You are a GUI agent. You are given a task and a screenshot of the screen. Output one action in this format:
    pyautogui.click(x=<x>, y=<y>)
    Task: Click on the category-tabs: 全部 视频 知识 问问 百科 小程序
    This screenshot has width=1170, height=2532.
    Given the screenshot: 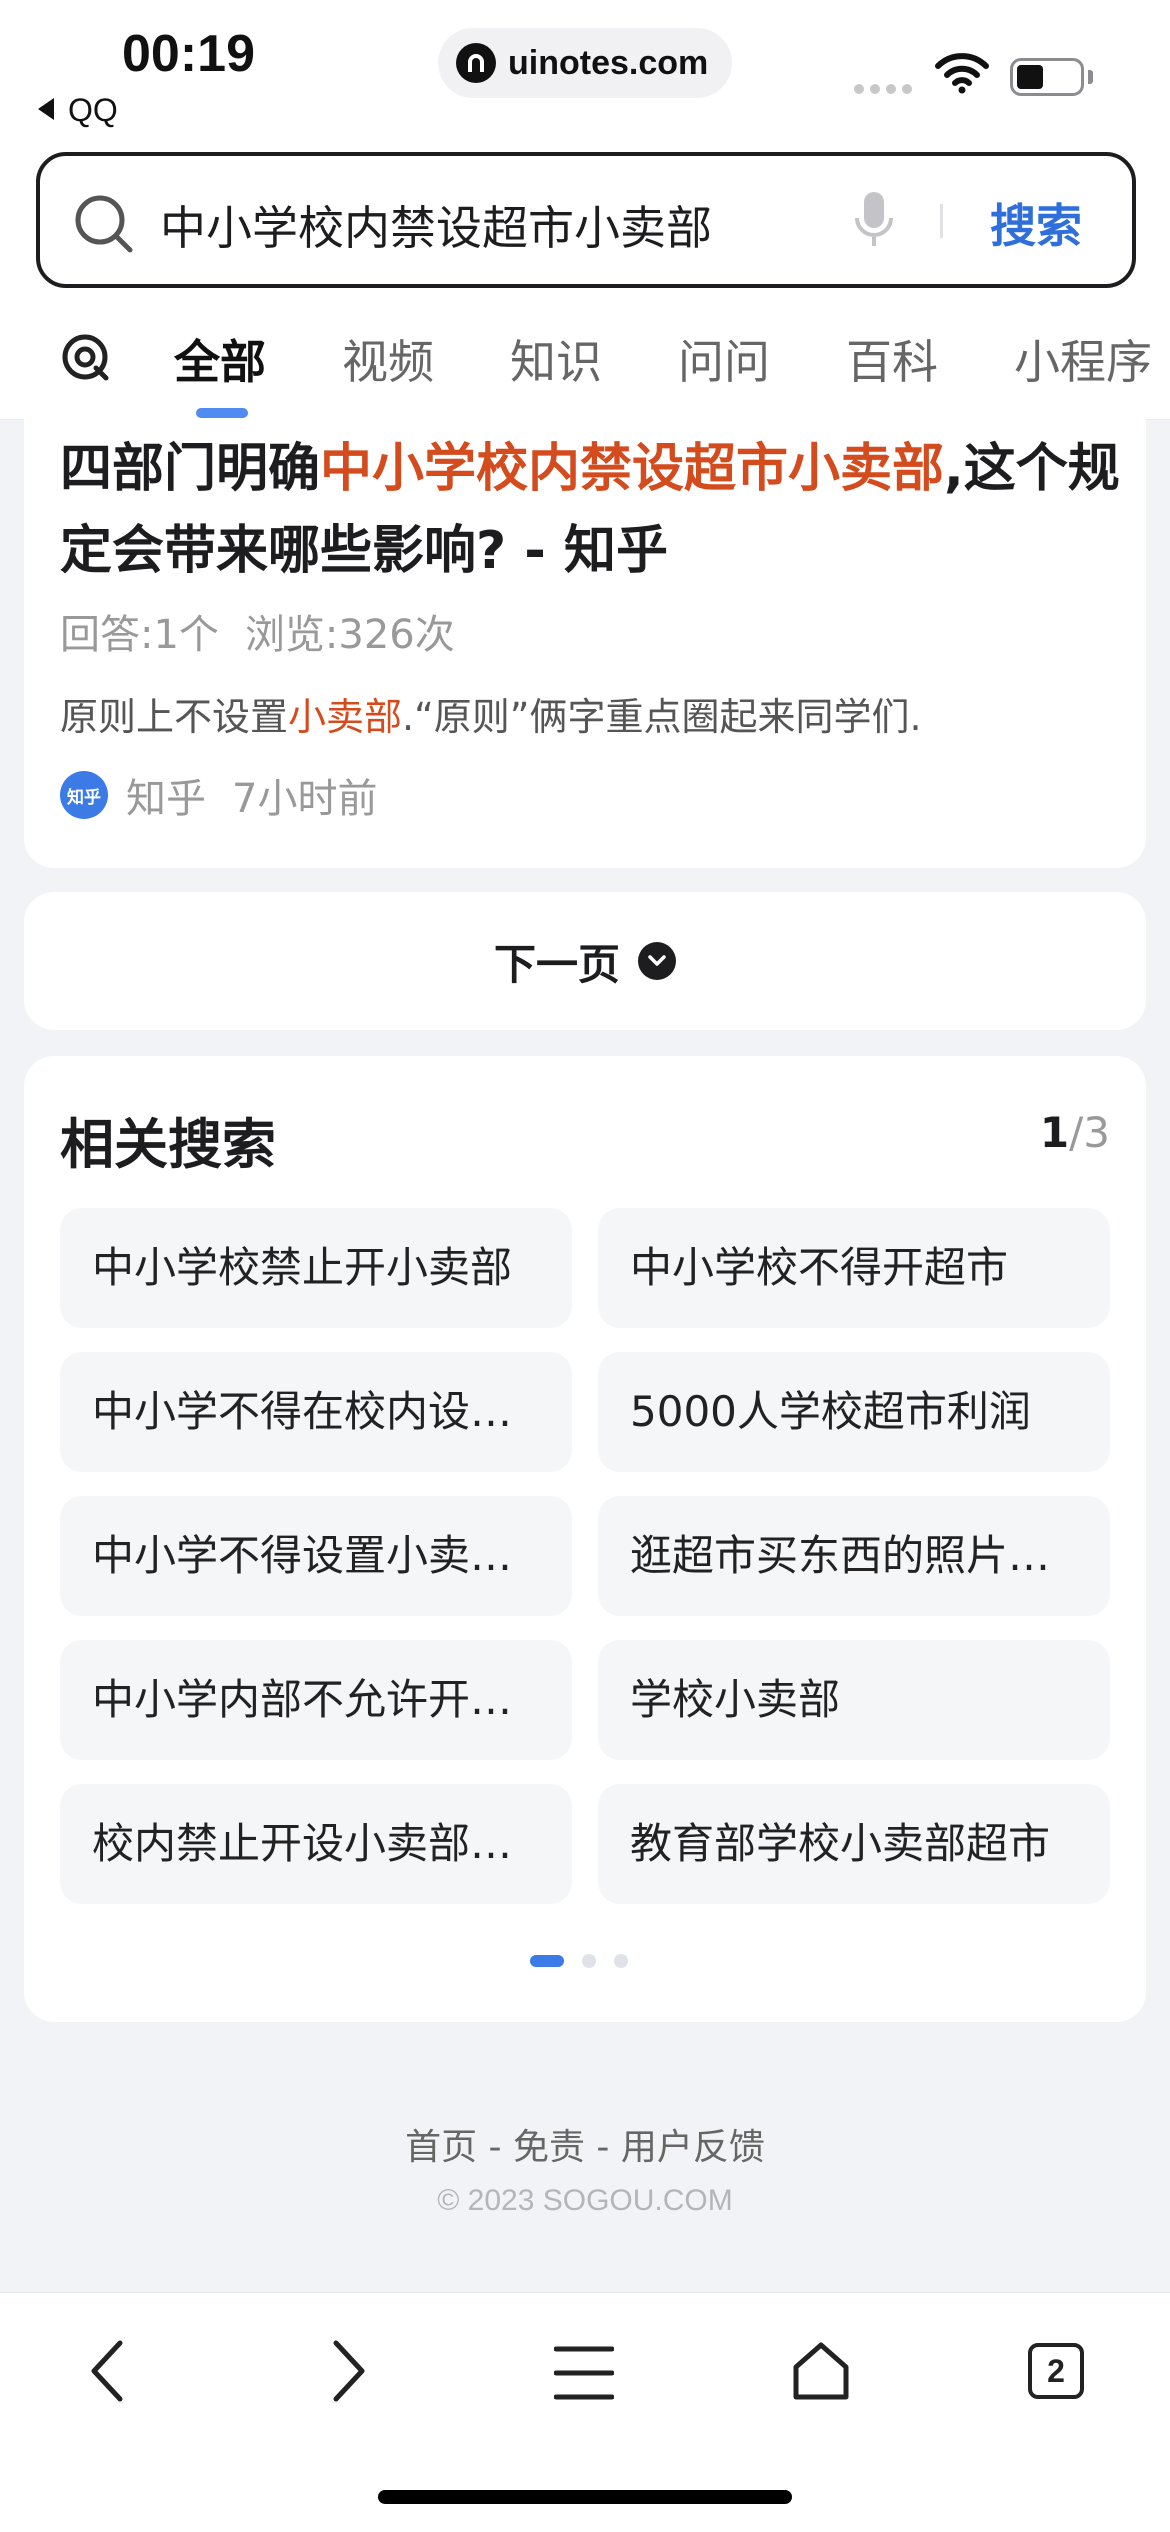 What is the action you would take?
    pyautogui.click(x=585, y=355)
    